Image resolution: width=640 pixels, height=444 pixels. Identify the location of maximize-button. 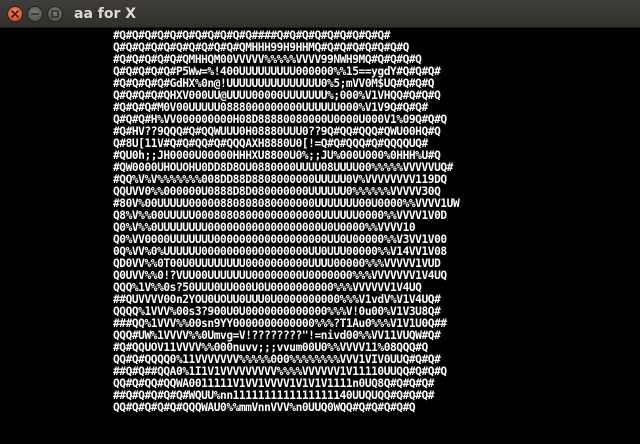
(55, 14).